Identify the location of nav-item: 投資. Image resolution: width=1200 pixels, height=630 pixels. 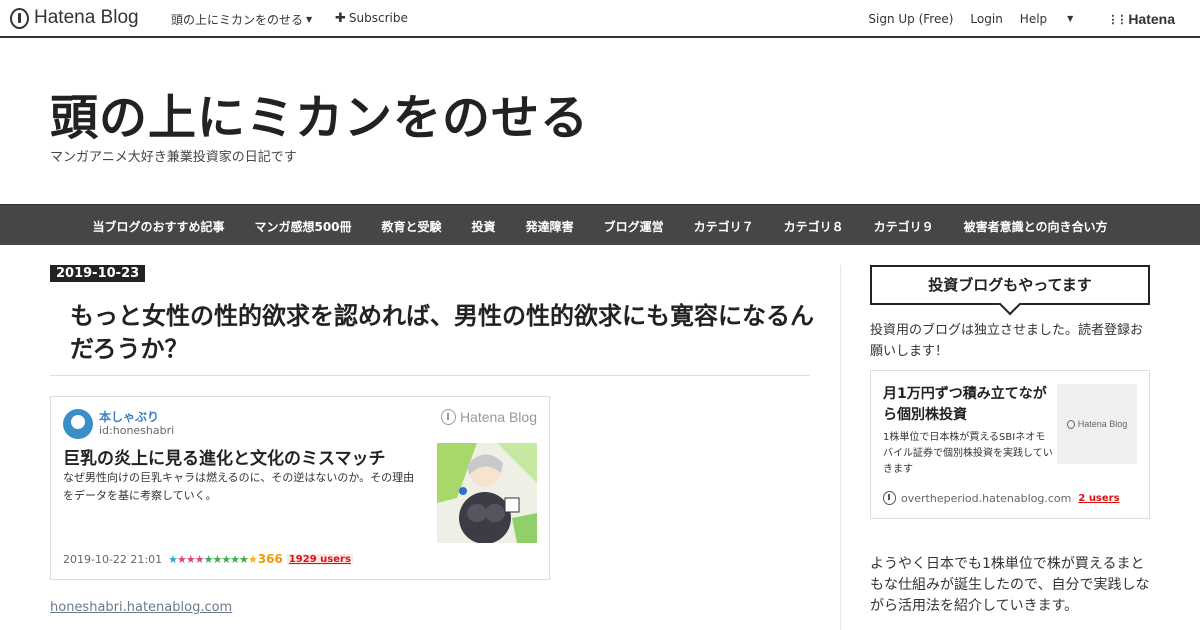
(484, 226).